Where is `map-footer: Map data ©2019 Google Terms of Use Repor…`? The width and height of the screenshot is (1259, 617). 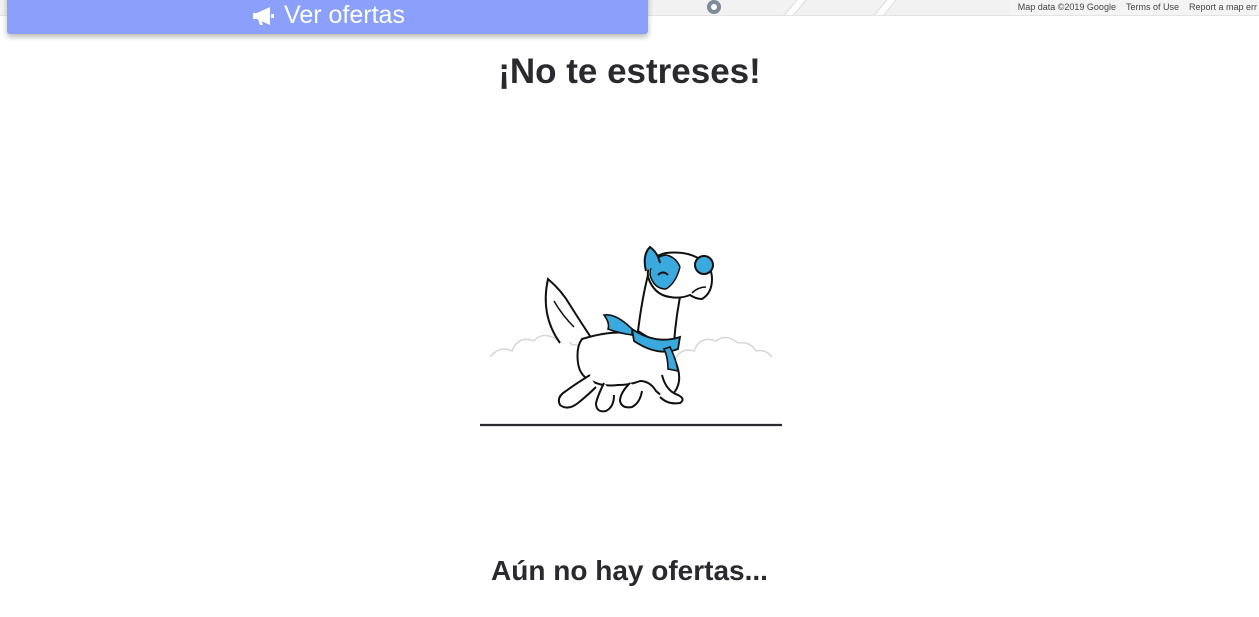 map-footer: Map data ©2019 Google Terms of Use Repor… is located at coordinates (1134, 7).